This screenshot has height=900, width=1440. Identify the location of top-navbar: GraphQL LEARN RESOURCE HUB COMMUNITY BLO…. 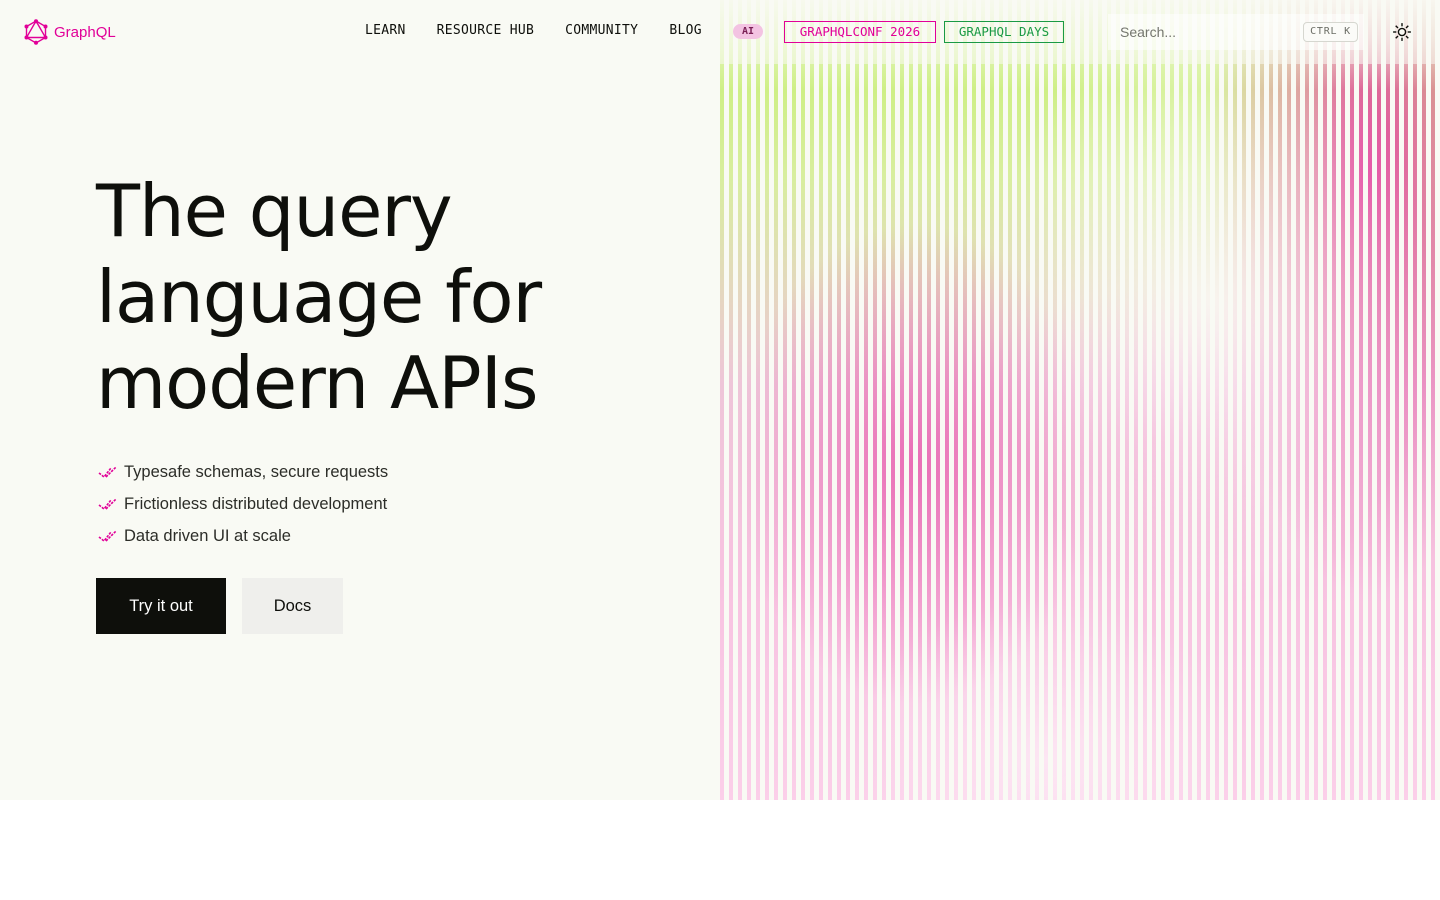
(720, 32).